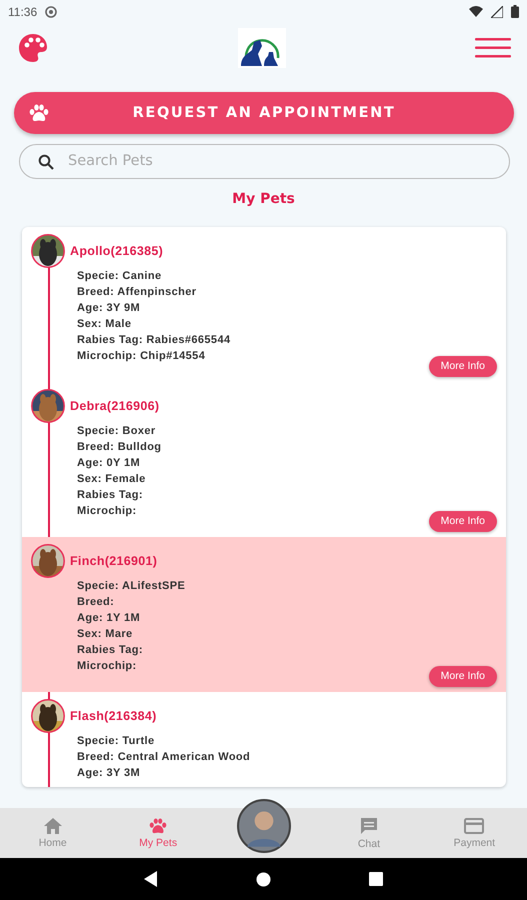  Describe the element at coordinates (264, 736) in the screenshot. I see `pet-entry: Flash(216384) Specie: Turtle Breed: Central American Wood Age: 3Y 3M` at that location.